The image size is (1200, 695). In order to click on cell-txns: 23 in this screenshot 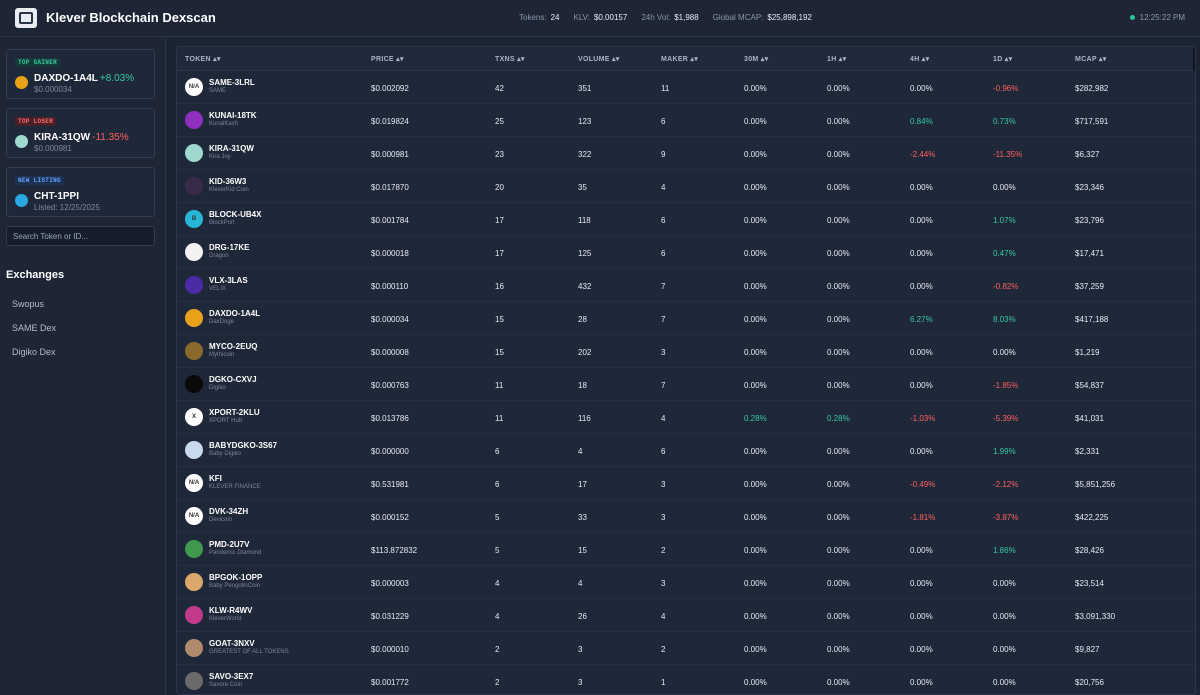, I will do `click(499, 154)`.